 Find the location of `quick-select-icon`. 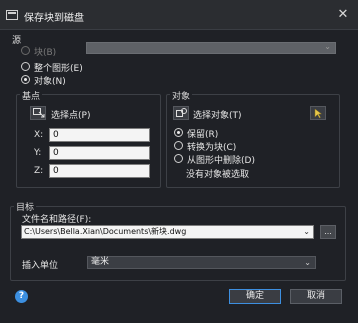

quick-select-icon is located at coordinates (318, 113).